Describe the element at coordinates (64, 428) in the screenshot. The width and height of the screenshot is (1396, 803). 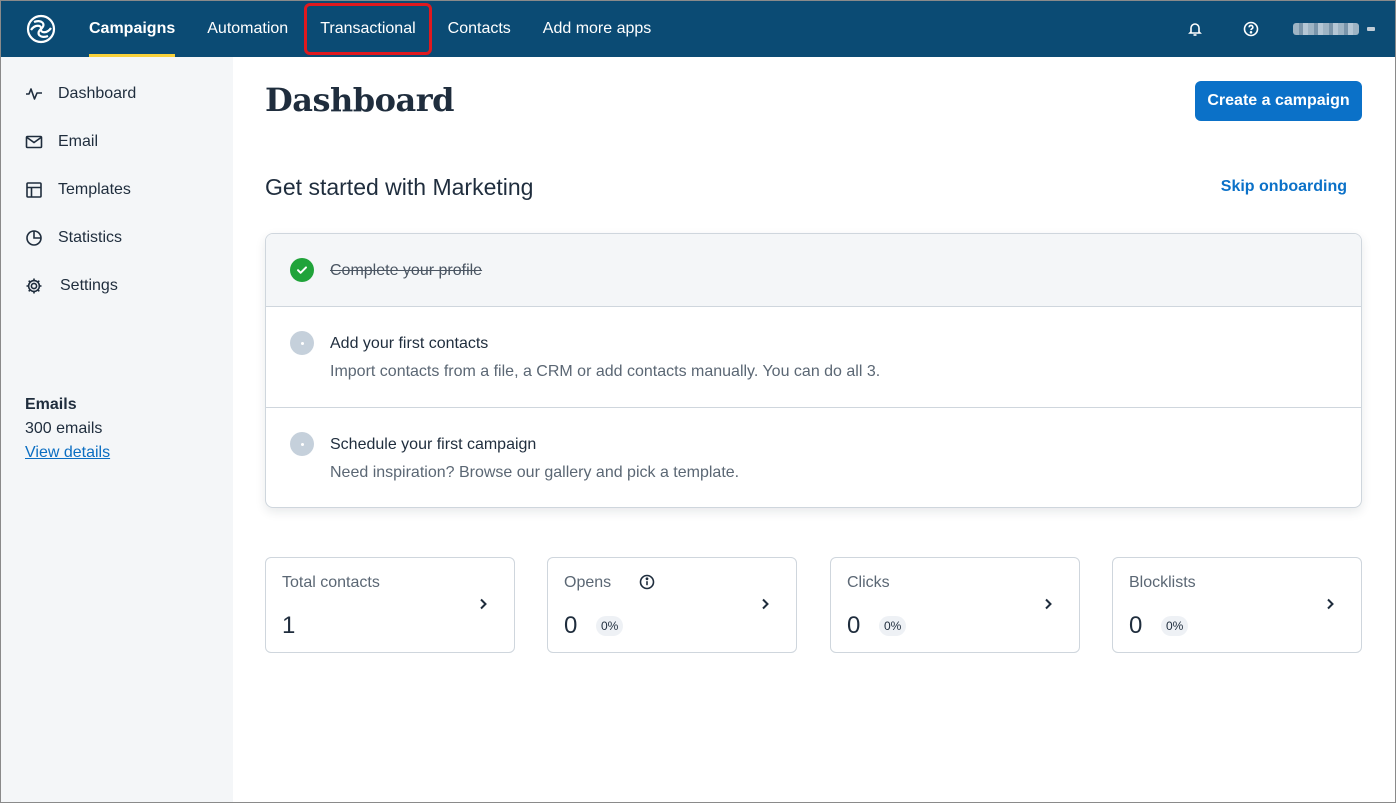
I see `quota-value: 300 emails` at that location.